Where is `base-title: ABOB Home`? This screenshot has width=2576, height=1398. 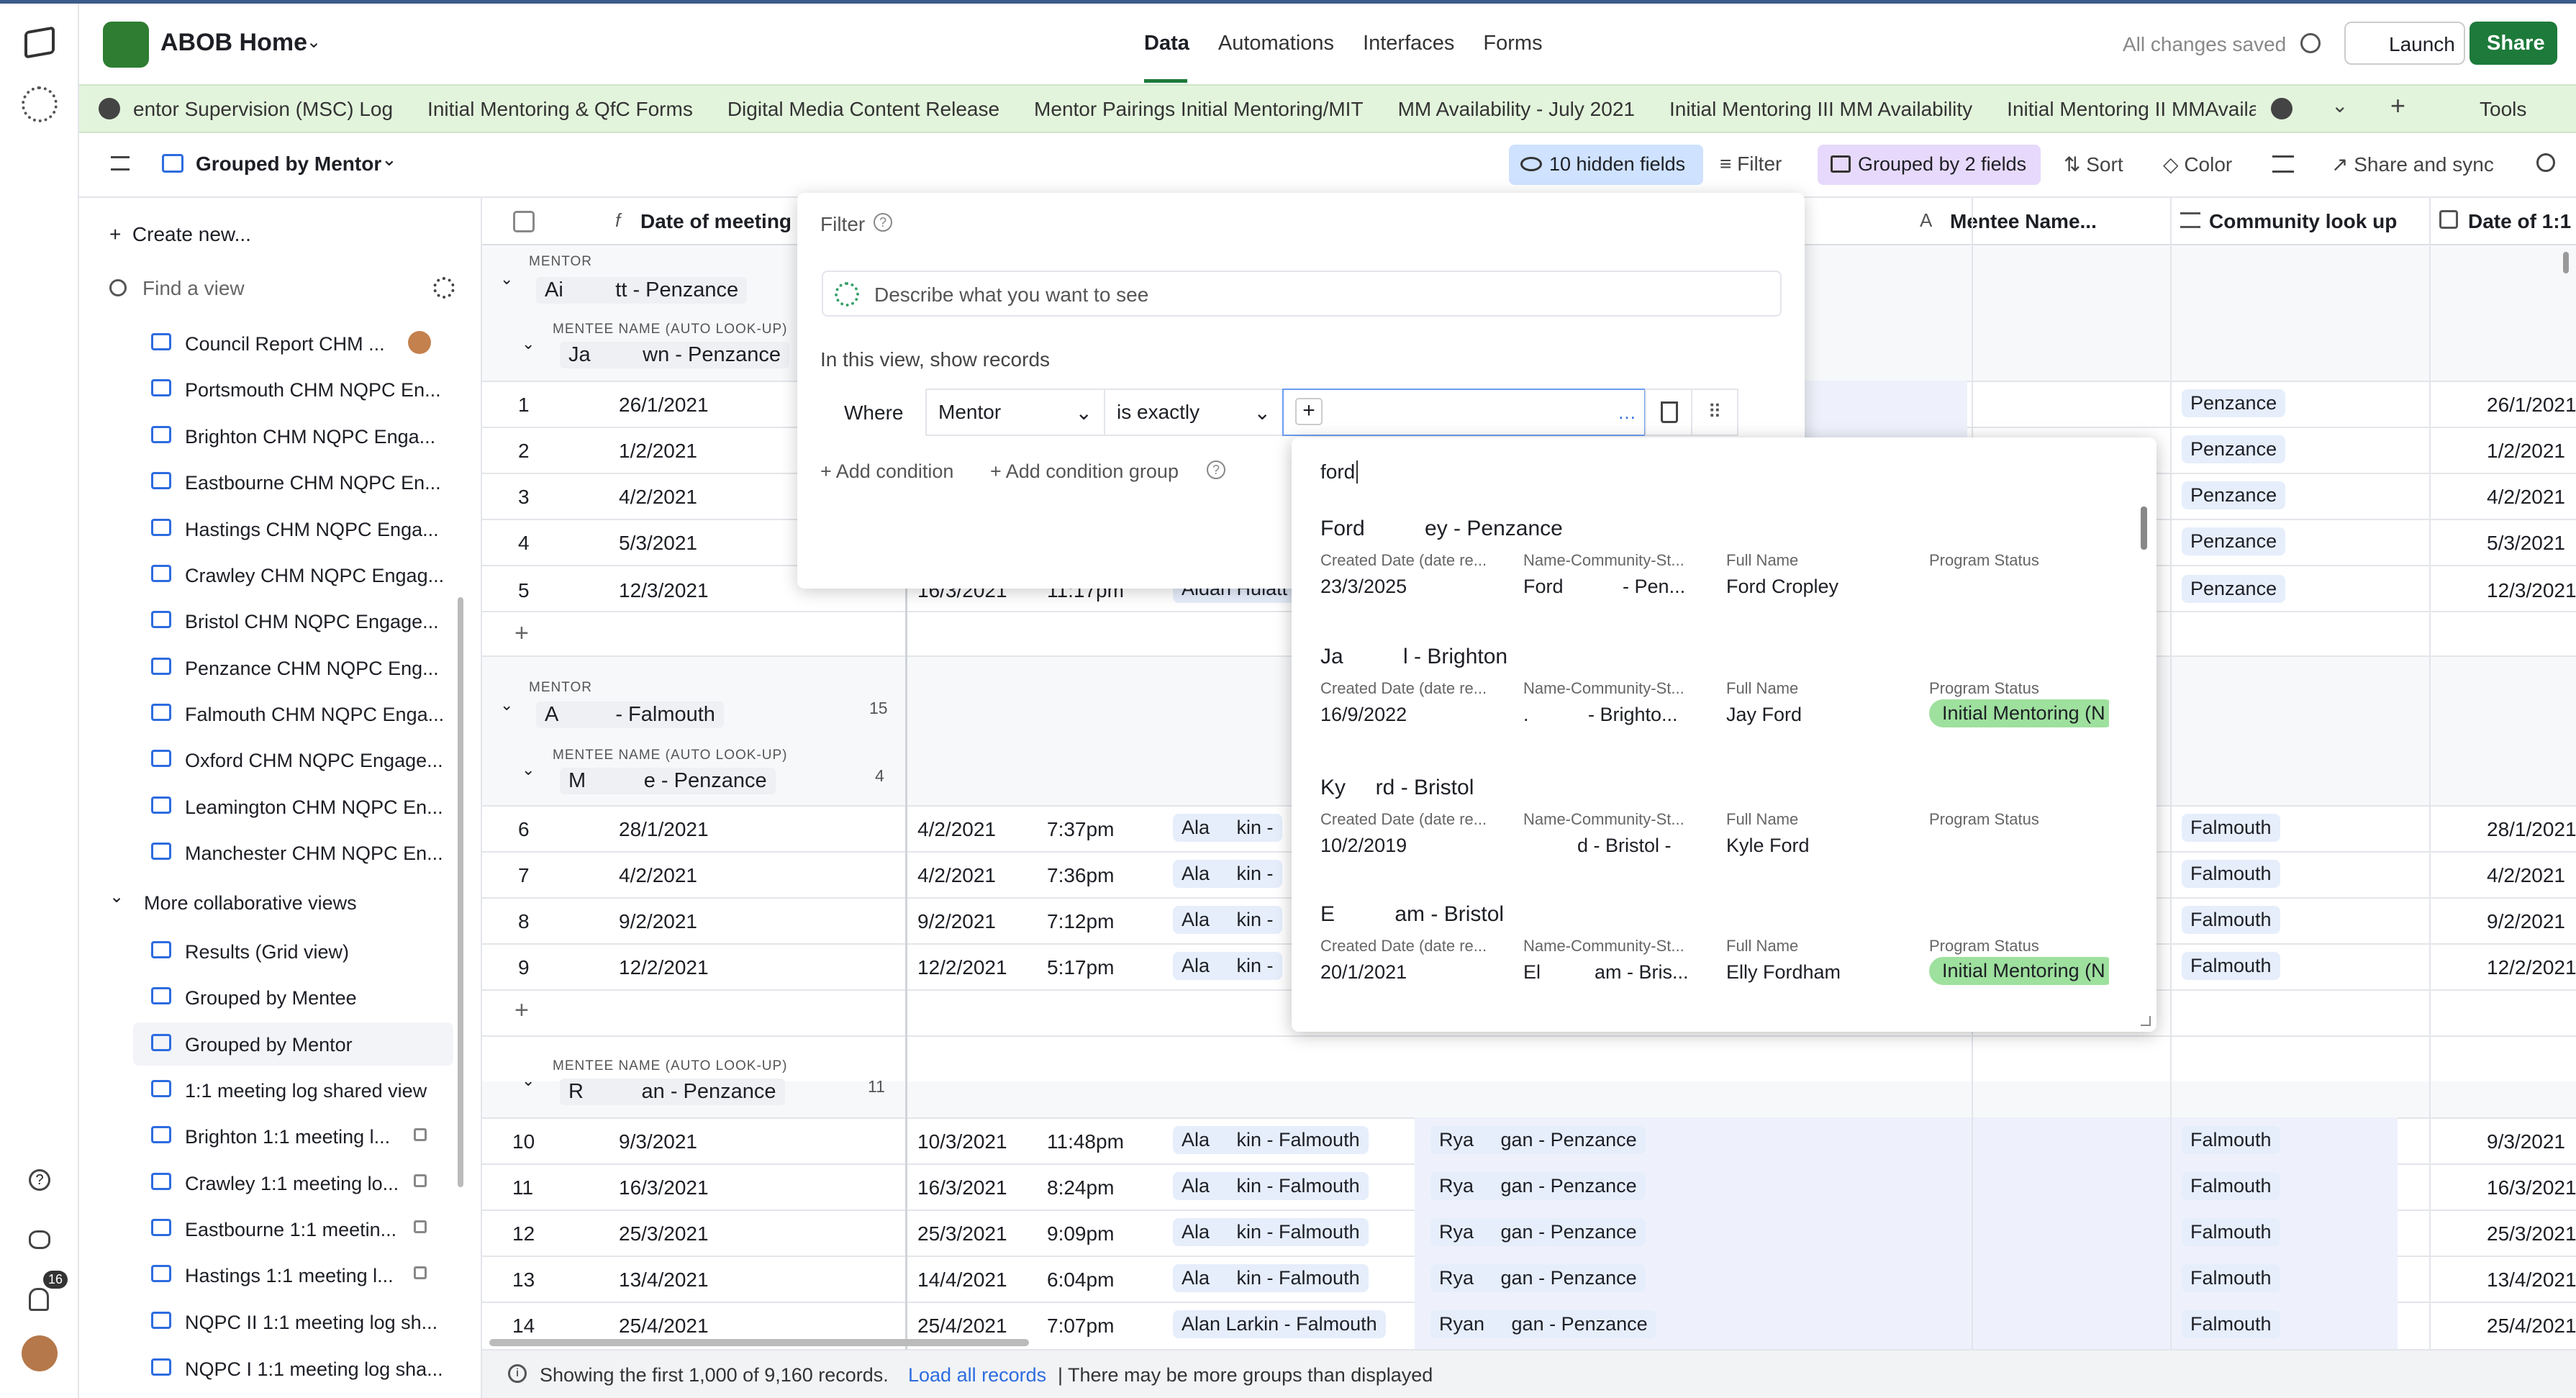 base-title: ABOB Home is located at coordinates (233, 43).